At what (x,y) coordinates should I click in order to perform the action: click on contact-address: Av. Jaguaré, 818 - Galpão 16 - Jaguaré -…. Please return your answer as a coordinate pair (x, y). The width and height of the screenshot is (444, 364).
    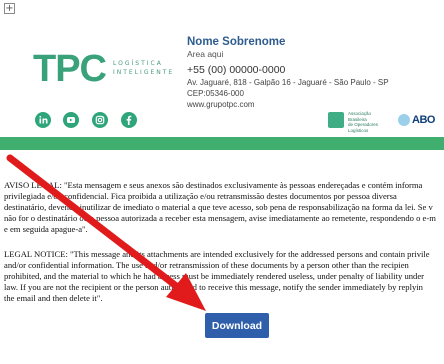
    Looking at the image, I should click on (288, 82).